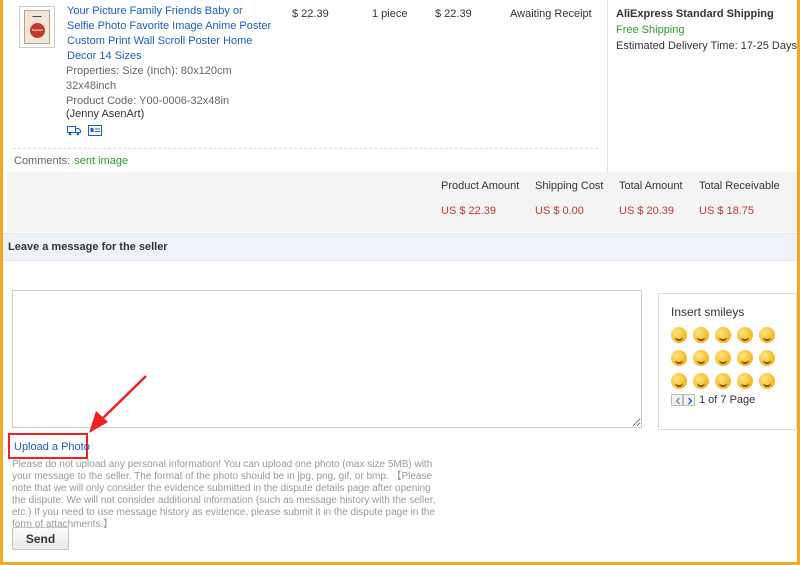  Describe the element at coordinates (469, 211) in the screenshot. I see `product-amount-value: US $ 22.39` at that location.